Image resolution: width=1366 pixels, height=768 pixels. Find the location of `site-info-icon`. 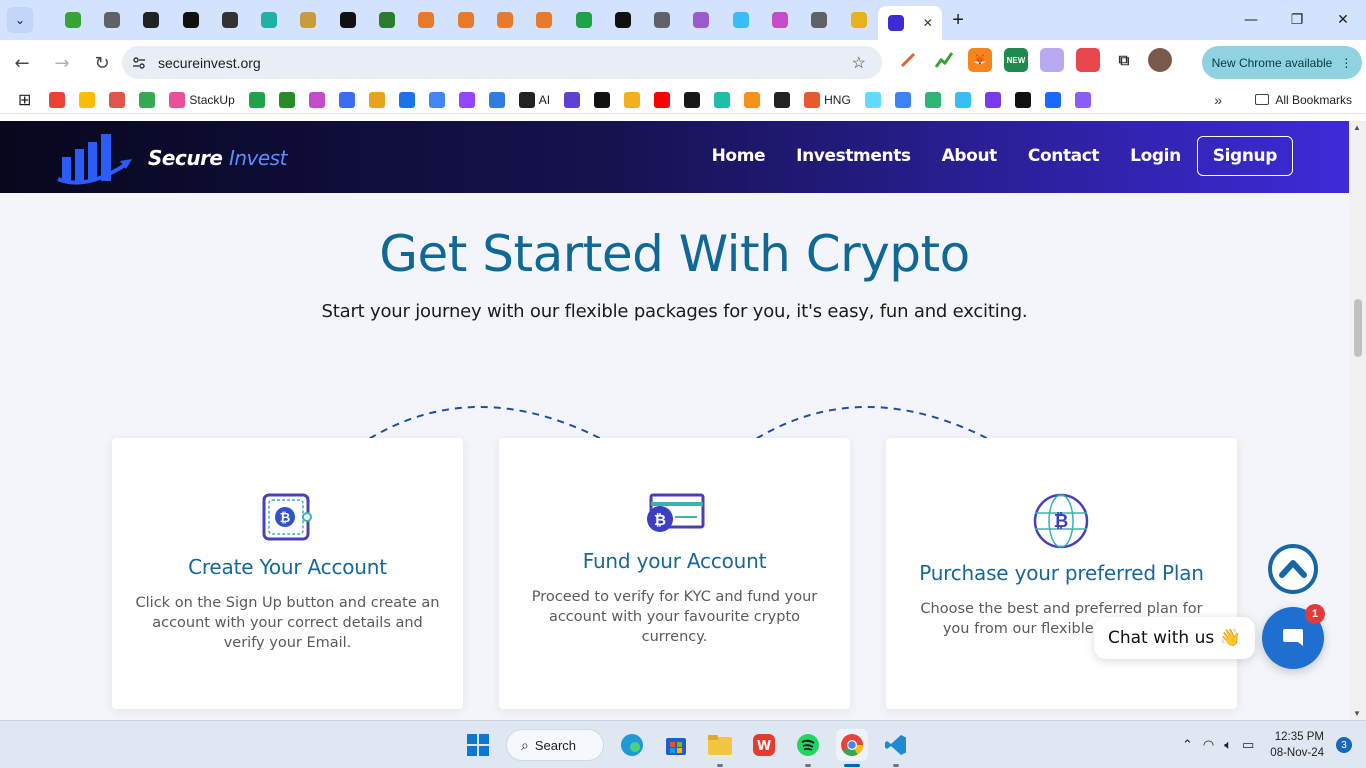

site-info-icon is located at coordinates (139, 63).